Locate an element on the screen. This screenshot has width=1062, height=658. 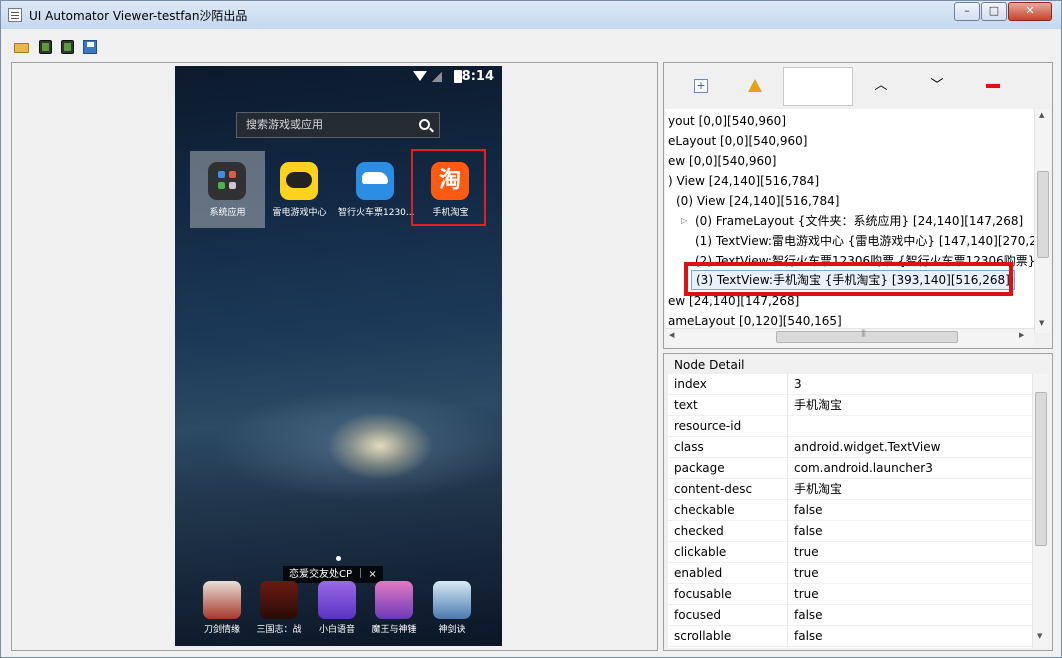
app-game-center: 雷电游戏中心 is located at coordinates (299, 189).